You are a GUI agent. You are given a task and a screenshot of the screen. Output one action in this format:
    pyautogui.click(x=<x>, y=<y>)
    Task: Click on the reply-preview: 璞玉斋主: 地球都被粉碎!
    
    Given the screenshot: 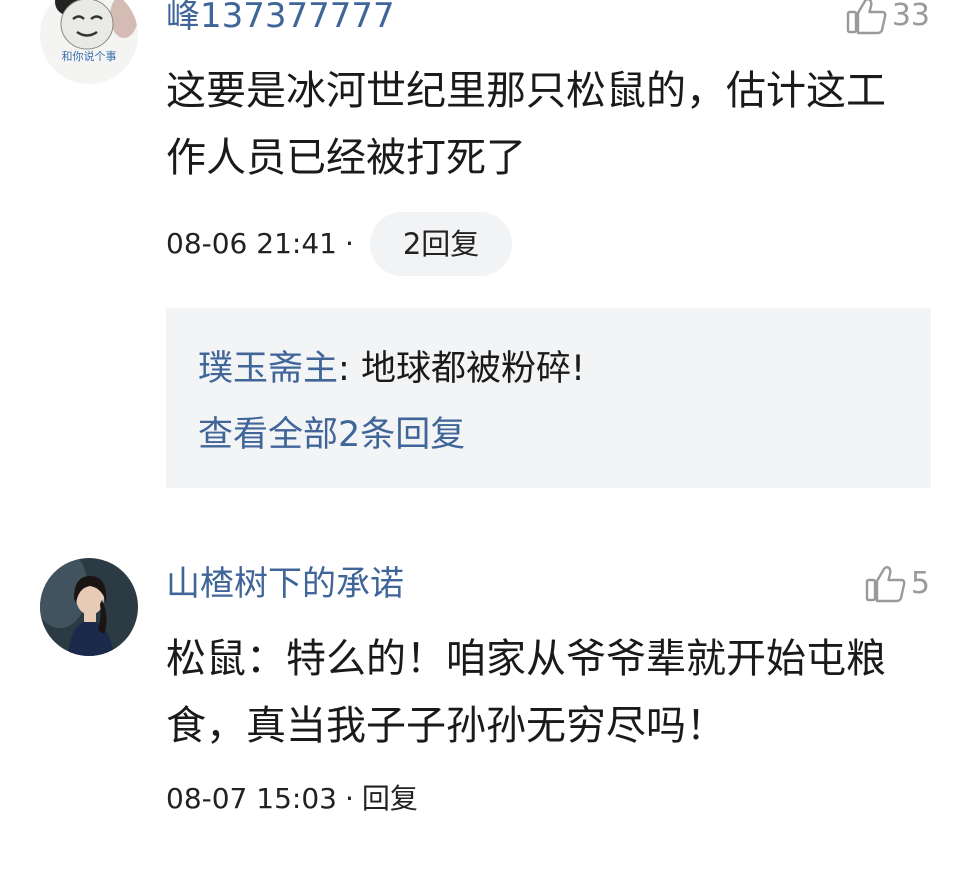 What is the action you would take?
    pyautogui.click(x=391, y=369)
    